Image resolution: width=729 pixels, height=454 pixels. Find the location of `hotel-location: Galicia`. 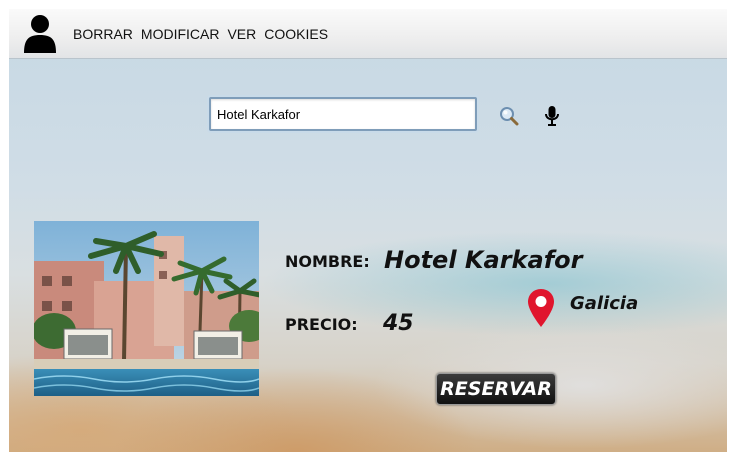

hotel-location: Galicia is located at coordinates (604, 303).